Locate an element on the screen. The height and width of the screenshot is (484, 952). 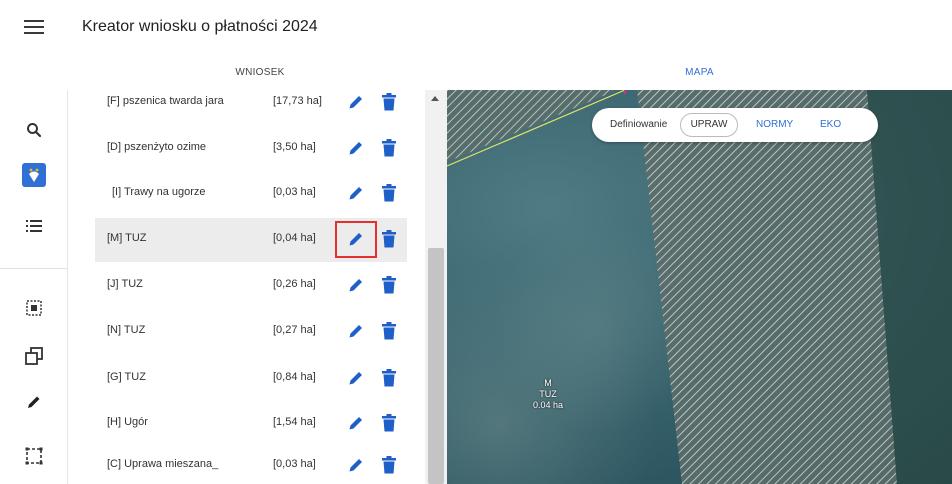
tab-wniosek: WNIOSEK is located at coordinates (260, 73).